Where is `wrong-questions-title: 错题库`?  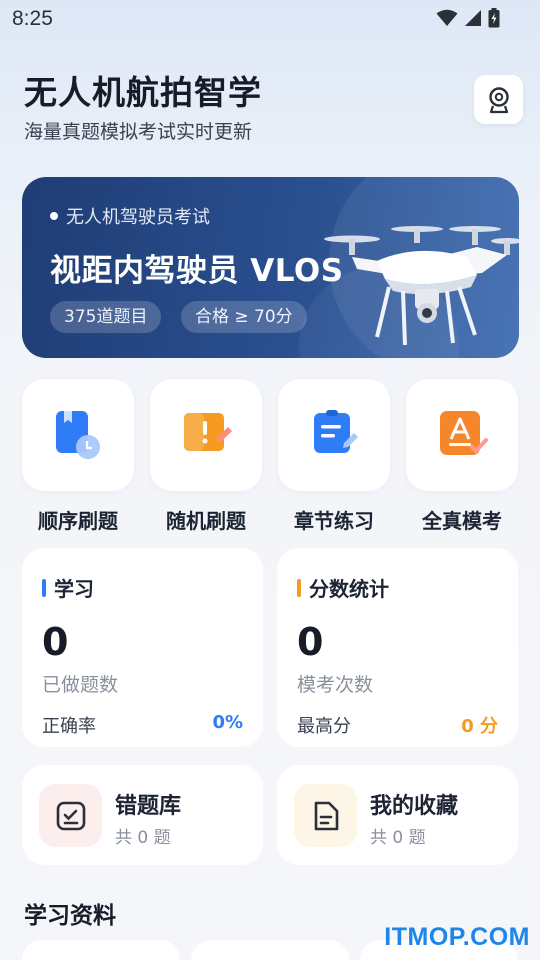
wrong-questions-title: 错题库 is located at coordinates (148, 806).